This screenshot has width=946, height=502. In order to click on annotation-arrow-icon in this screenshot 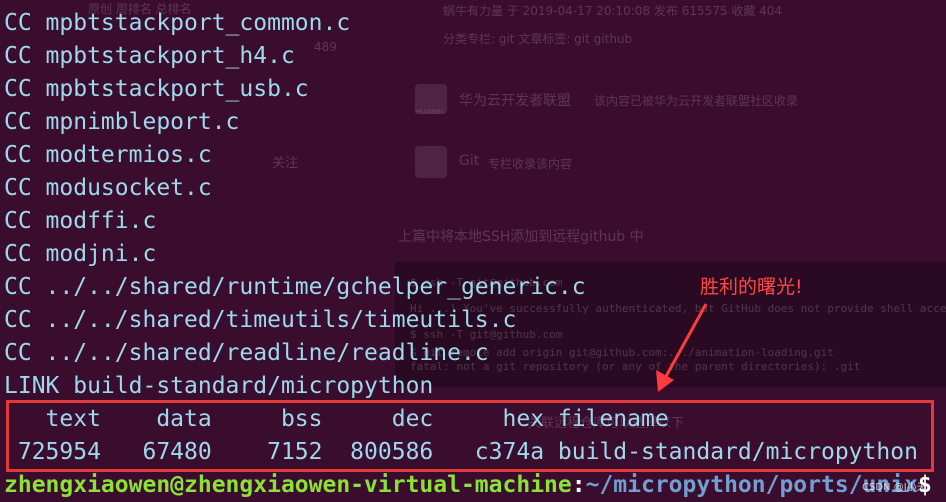, I will do `click(682, 347)`.